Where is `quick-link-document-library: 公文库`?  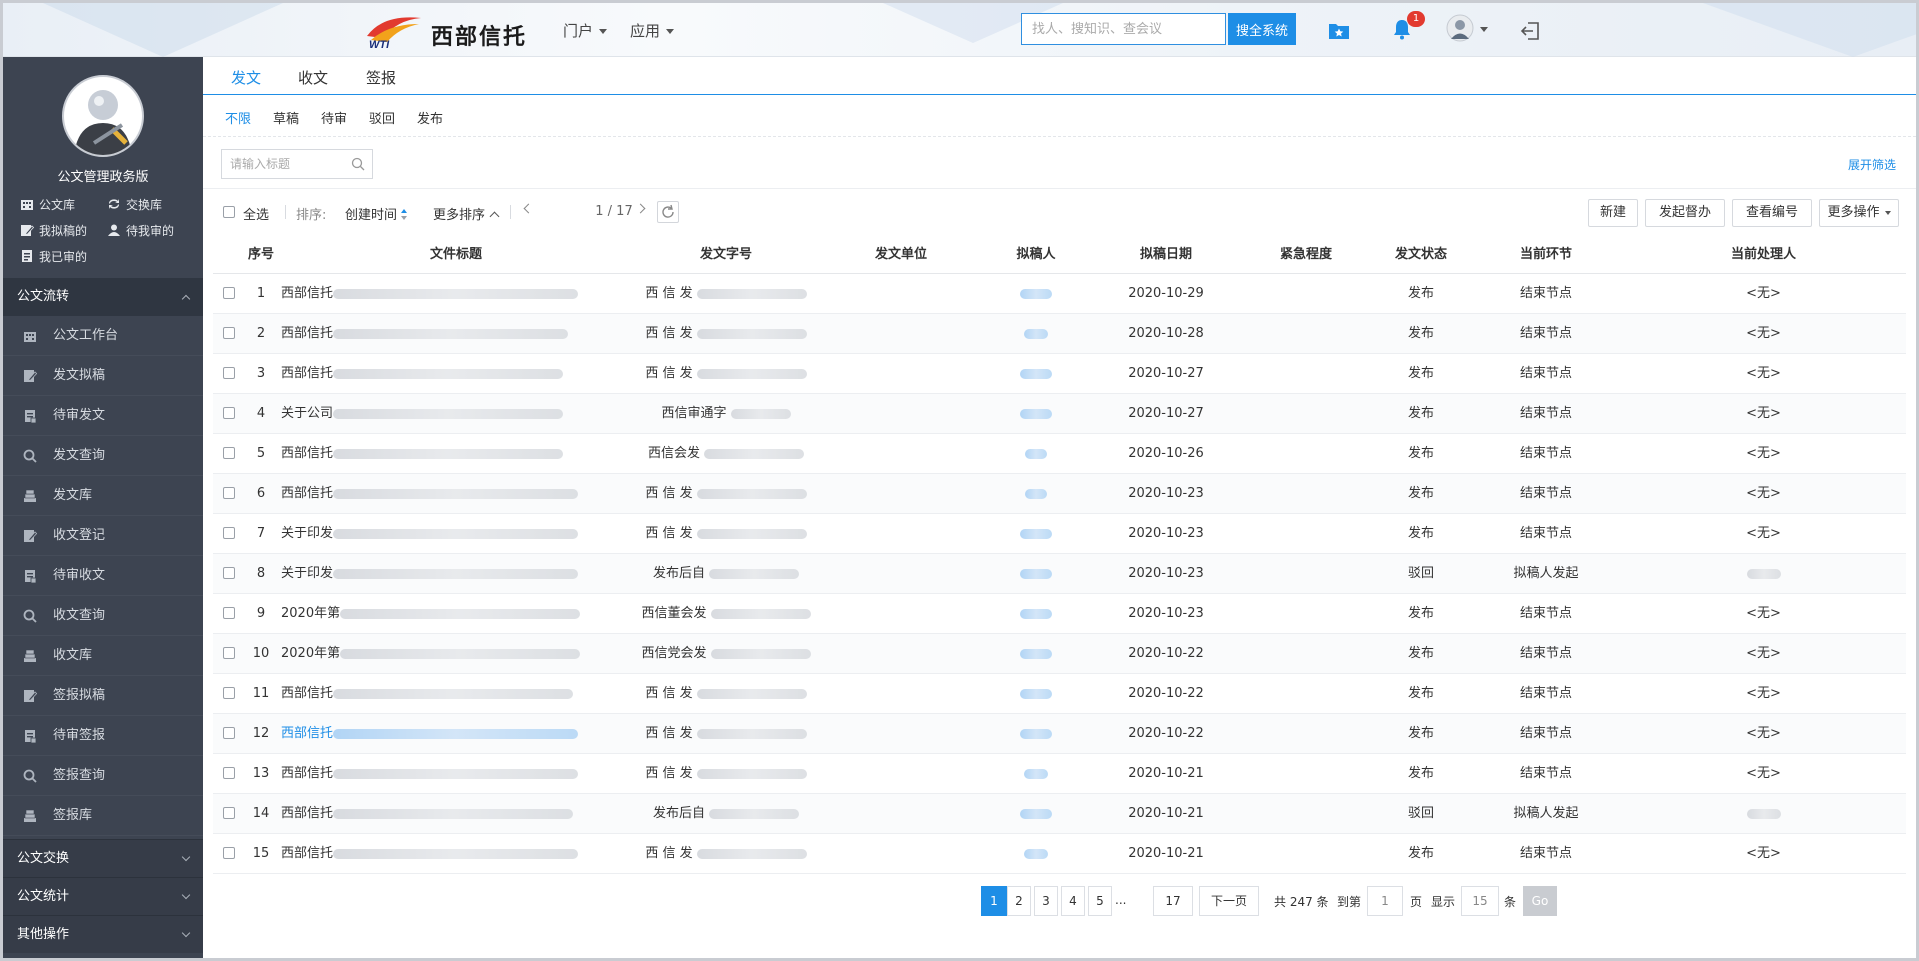
quick-link-document-library: 公文库 is located at coordinates (47, 204).